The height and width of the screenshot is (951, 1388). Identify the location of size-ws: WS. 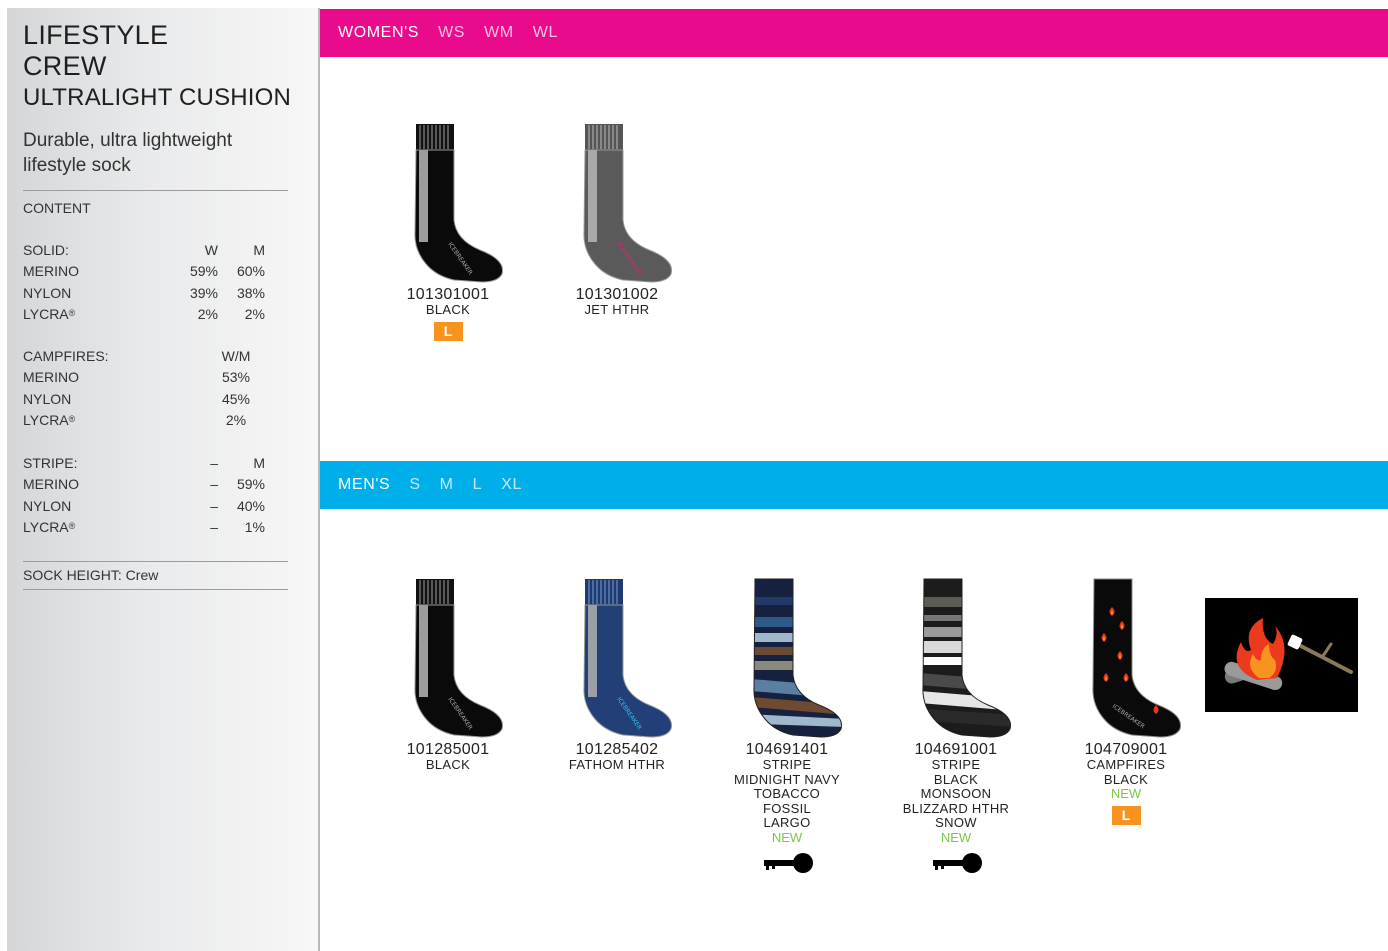
(452, 32).